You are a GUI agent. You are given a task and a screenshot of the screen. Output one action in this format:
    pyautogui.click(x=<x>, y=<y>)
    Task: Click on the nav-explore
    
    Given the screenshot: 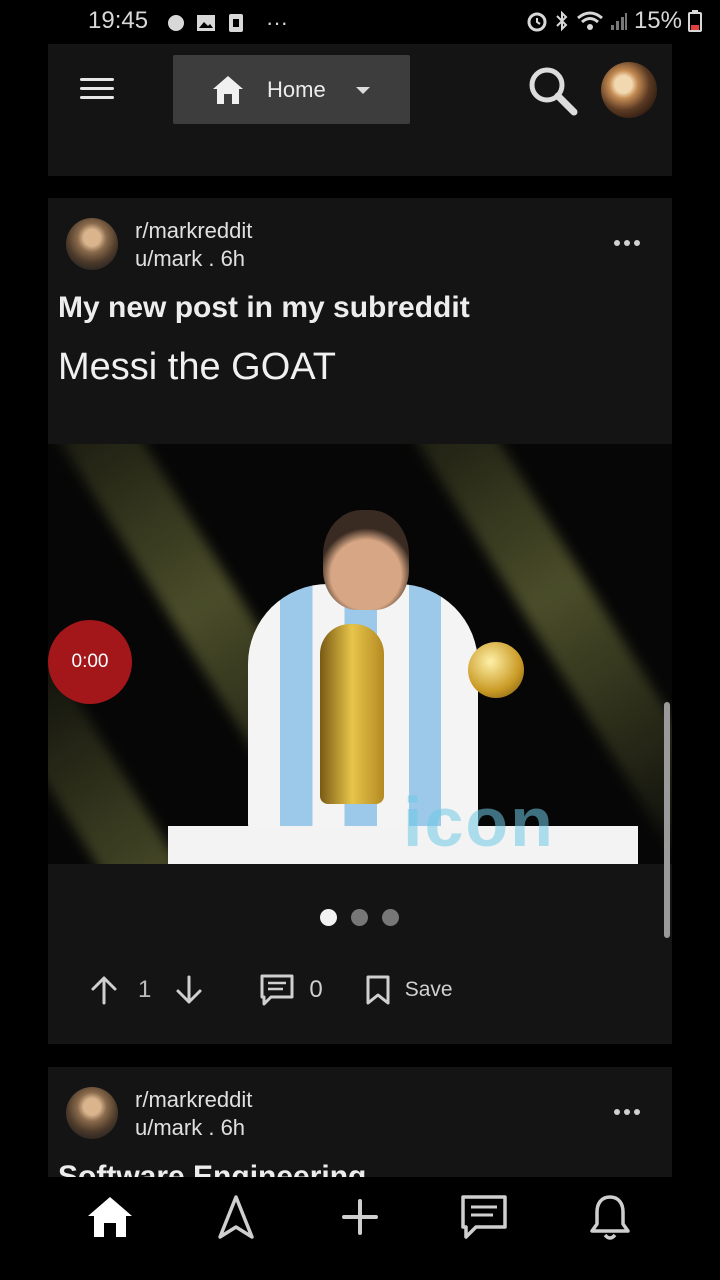 What is the action you would take?
    pyautogui.click(x=236, y=1217)
    